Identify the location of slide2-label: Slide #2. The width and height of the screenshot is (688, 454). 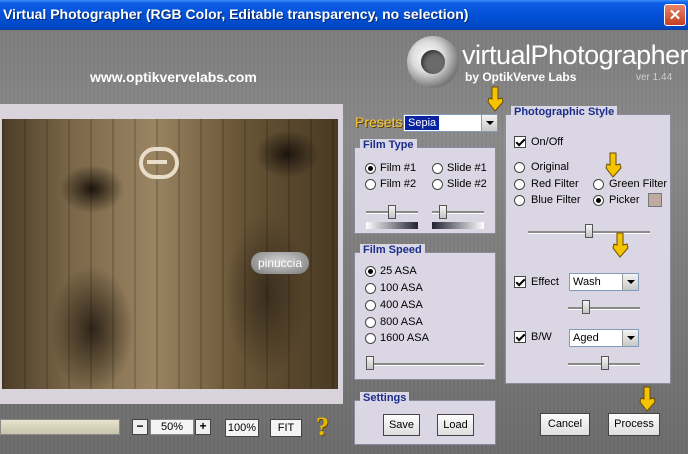
(467, 184).